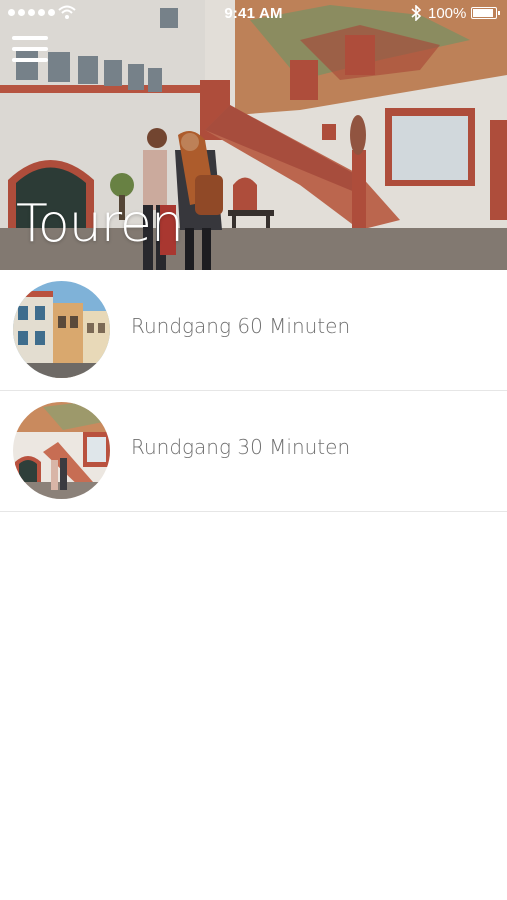  I want to click on street-photo-thumbnail, so click(61, 329).